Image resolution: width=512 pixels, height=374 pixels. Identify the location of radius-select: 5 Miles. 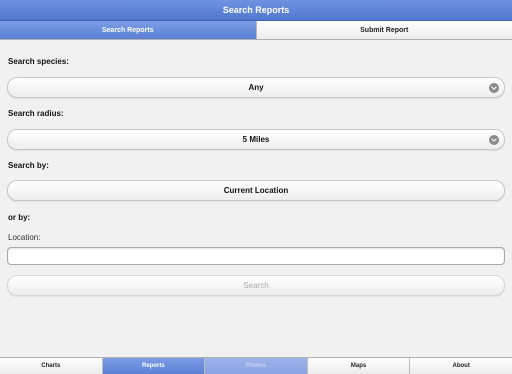
(256, 139).